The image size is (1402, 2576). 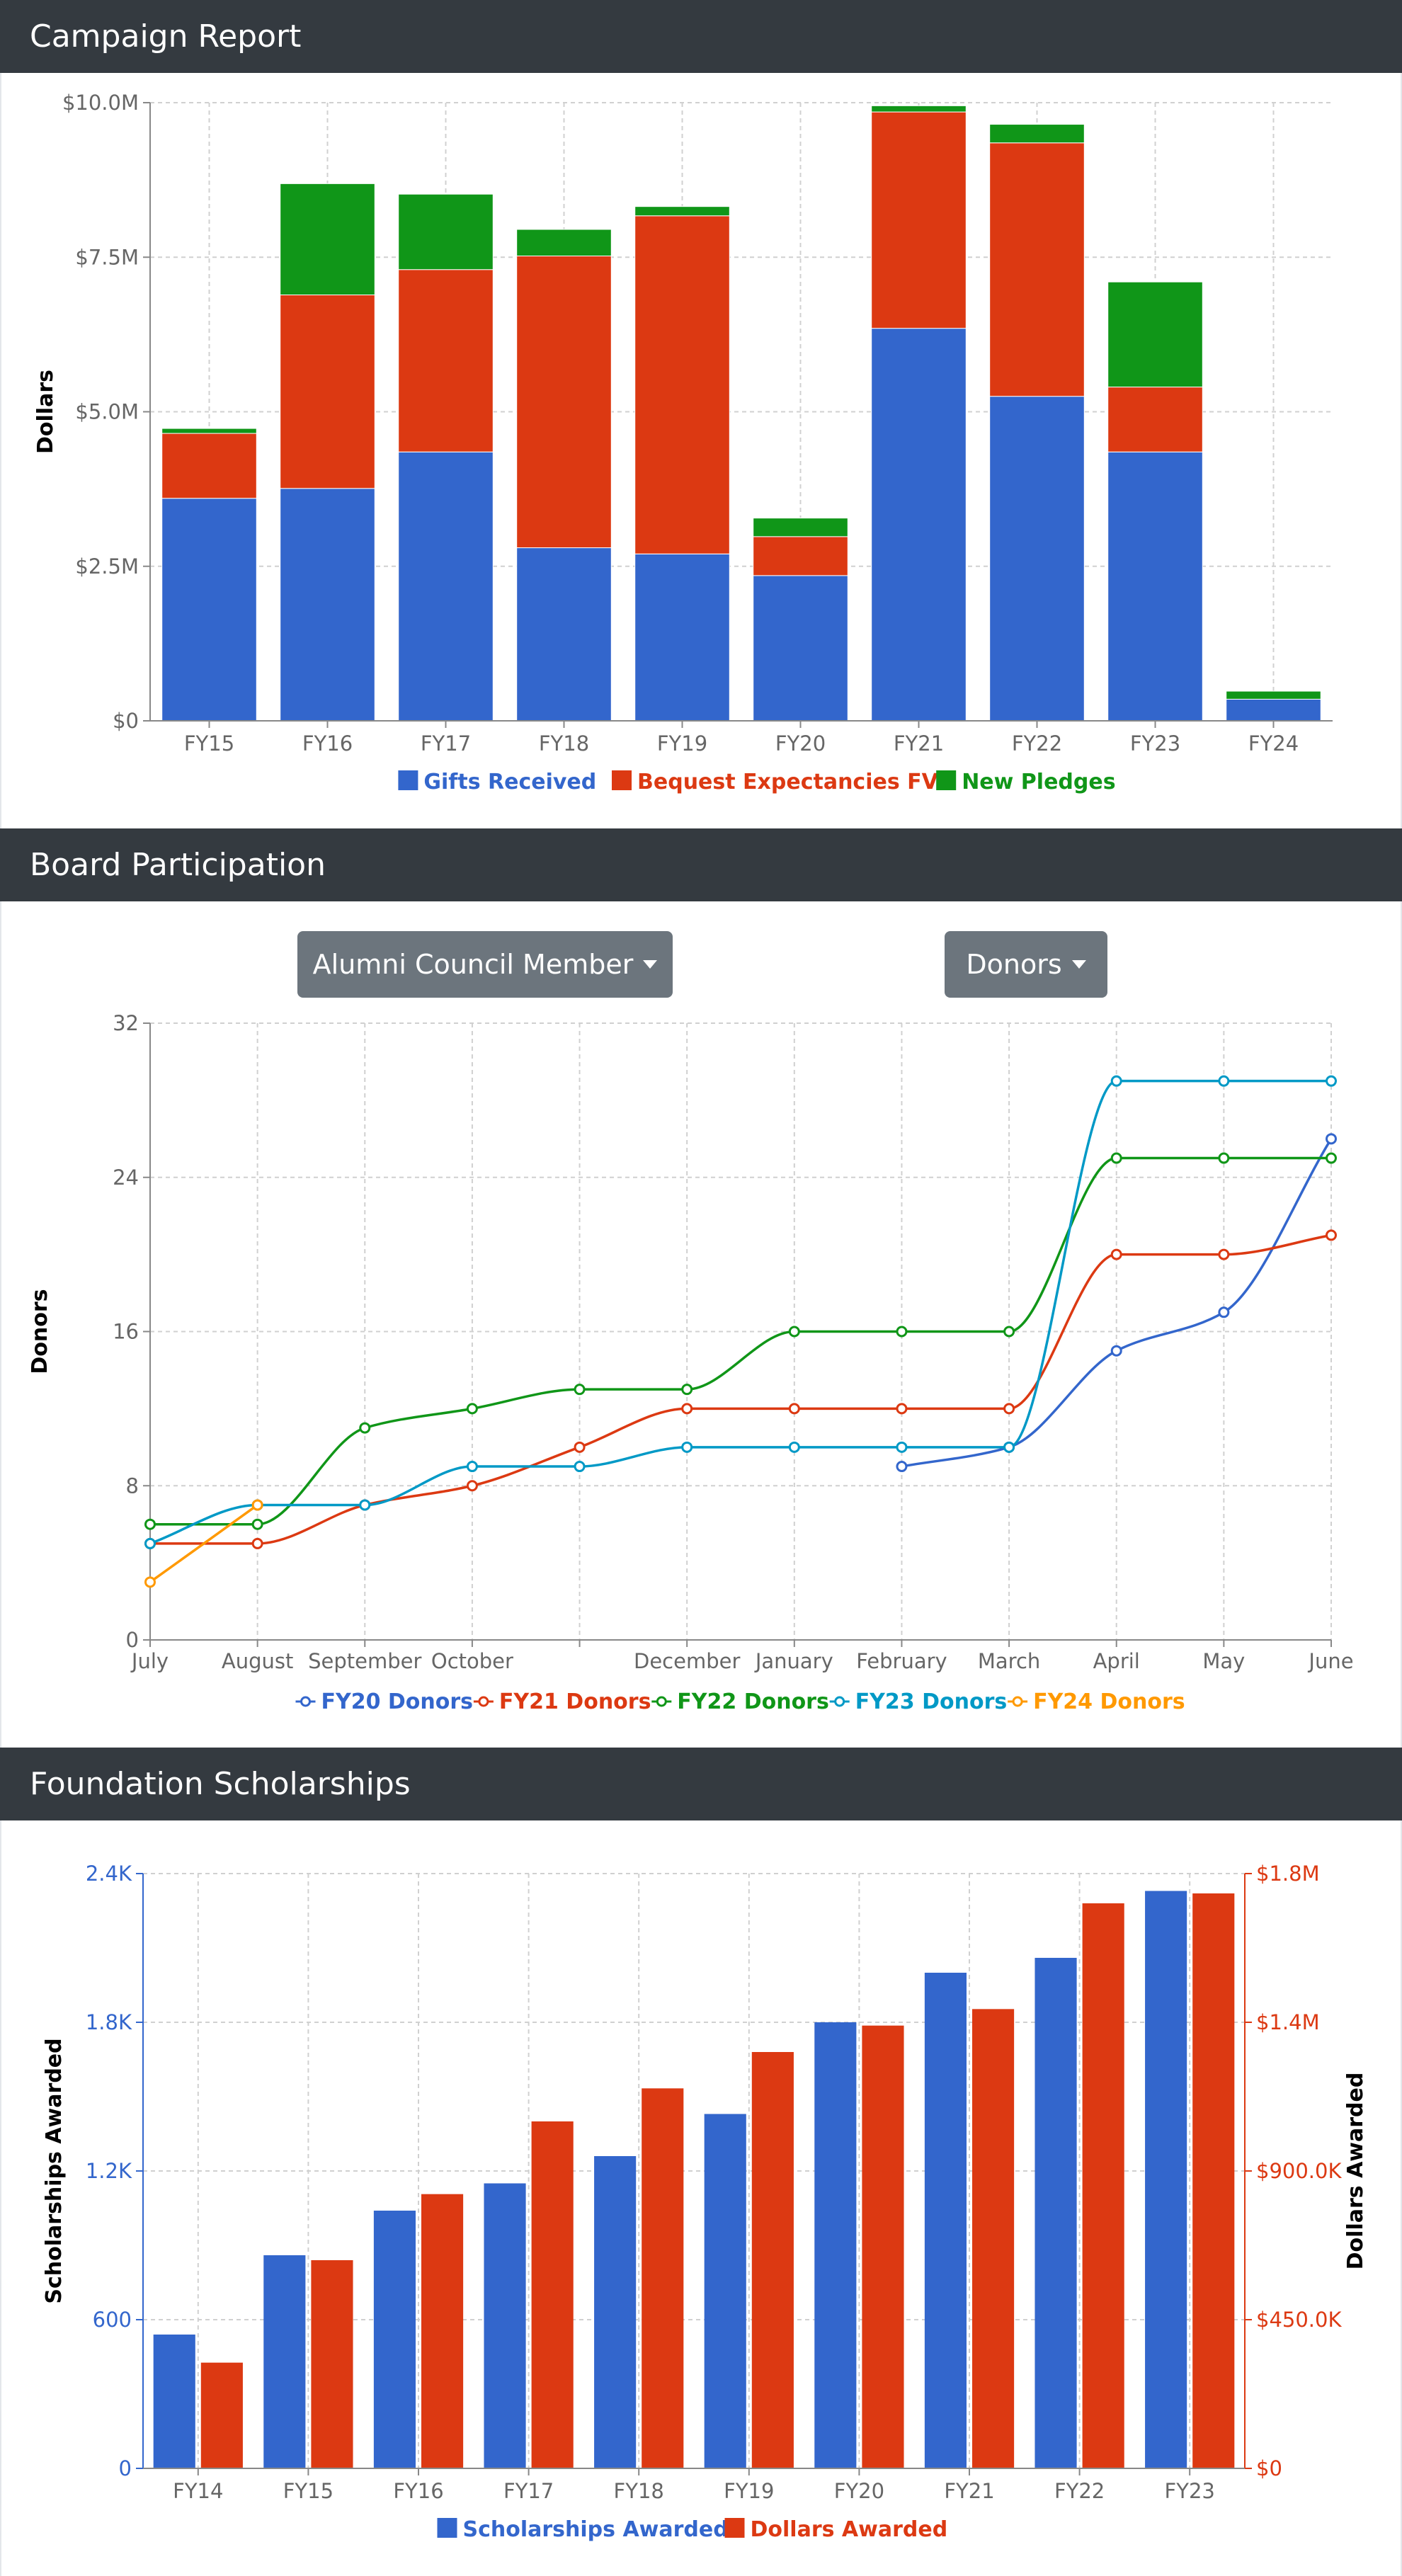 I want to click on y-tick-label: $7.5M, so click(x=107, y=257).